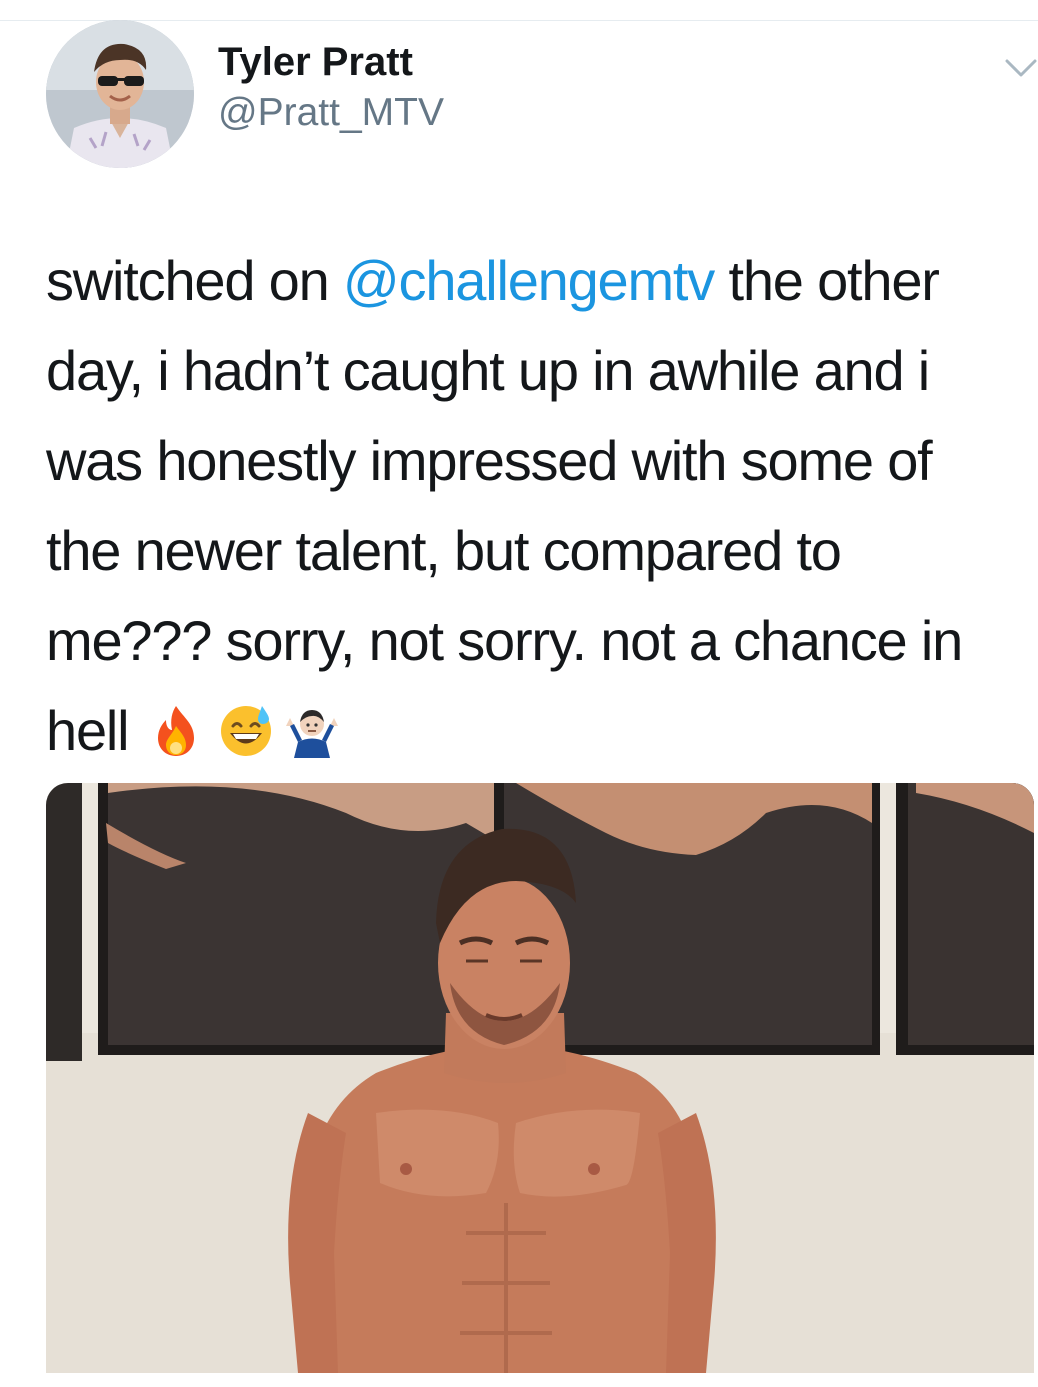 Image resolution: width=1038 pixels, height=1387 pixels. I want to click on tweet-text-segment: hell, so click(88, 730).